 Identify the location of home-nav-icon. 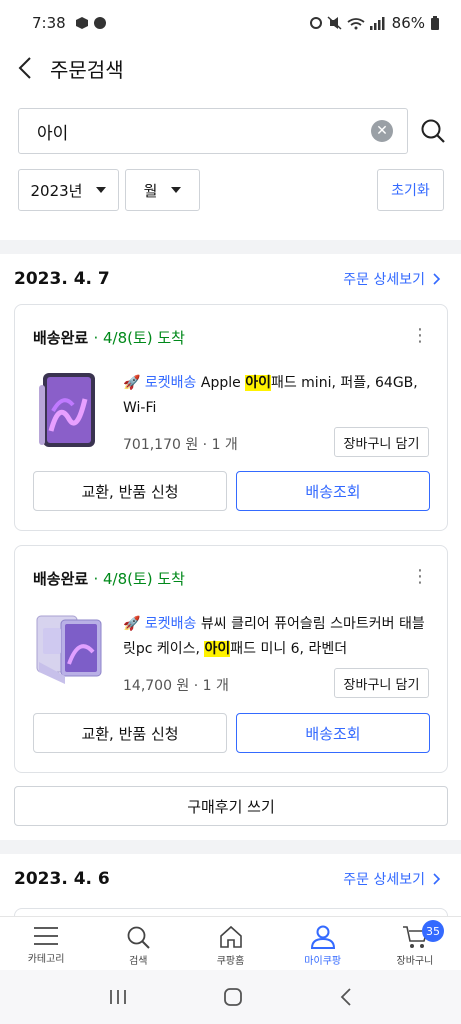
(233, 997).